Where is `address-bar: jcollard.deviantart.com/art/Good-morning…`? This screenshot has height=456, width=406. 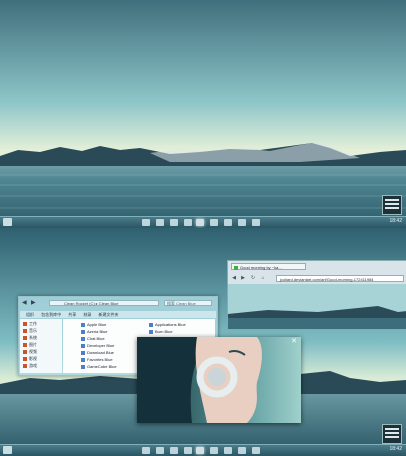 address-bar: jcollard.deviantart.com/art/Good-morning… is located at coordinates (340, 278).